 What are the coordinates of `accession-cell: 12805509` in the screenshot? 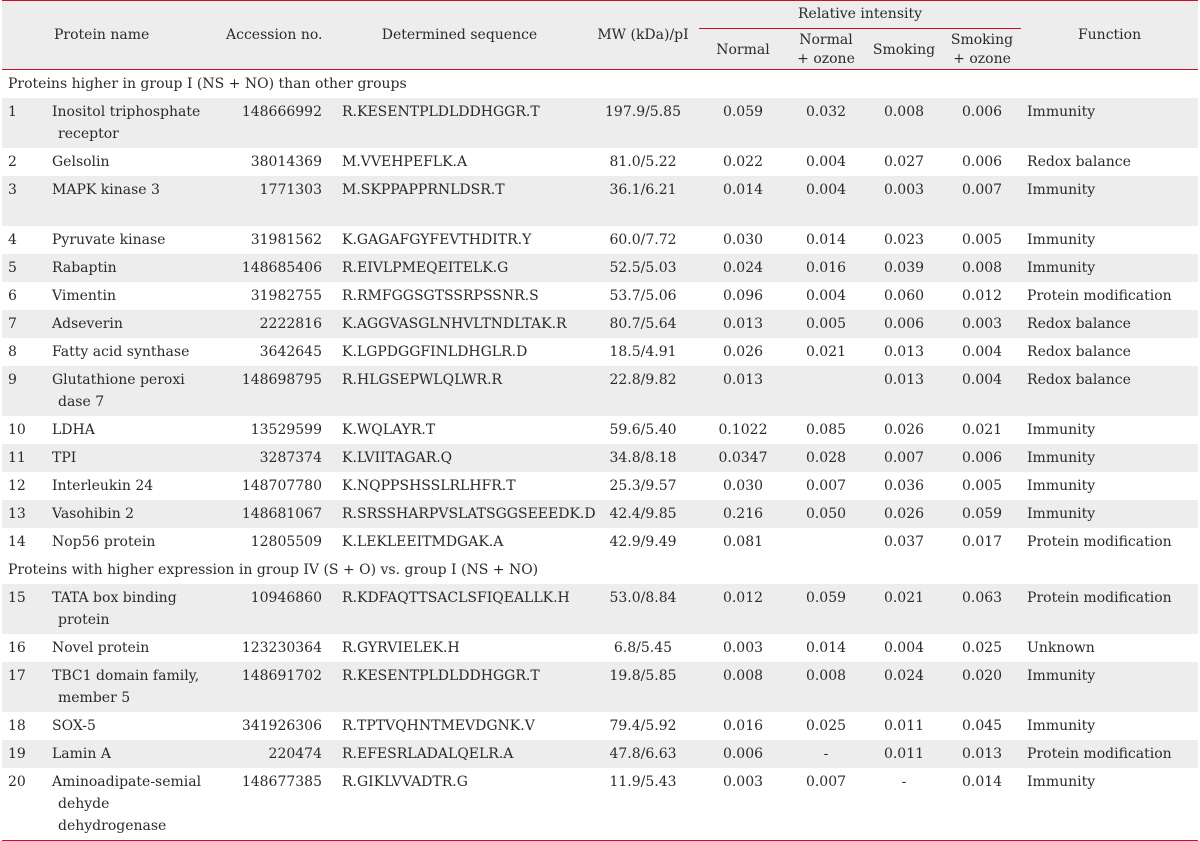 It's located at (286, 542).